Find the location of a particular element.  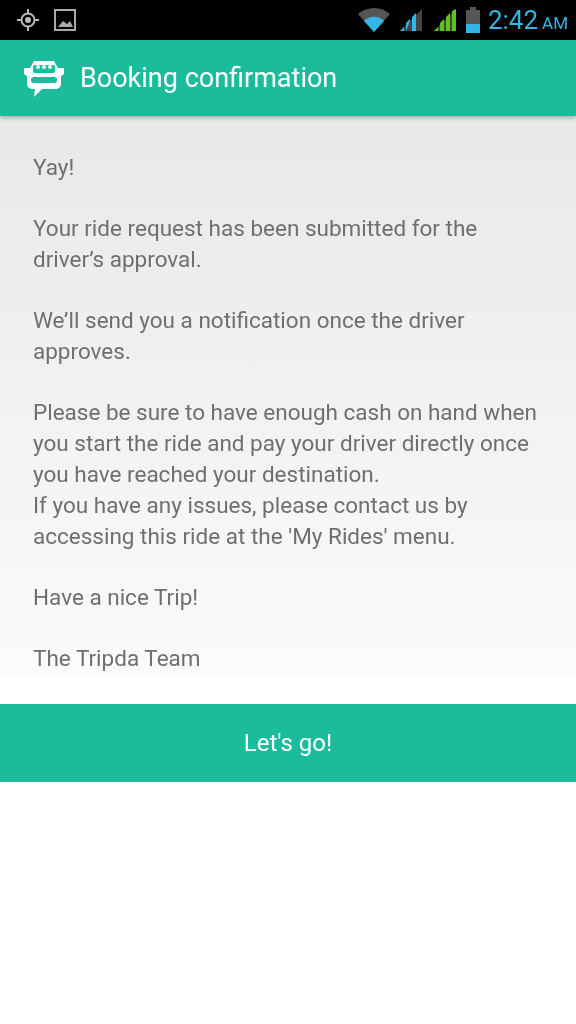

message-text: Your ride request has been submitted for the driver’s approval. is located at coordinates (256, 244).